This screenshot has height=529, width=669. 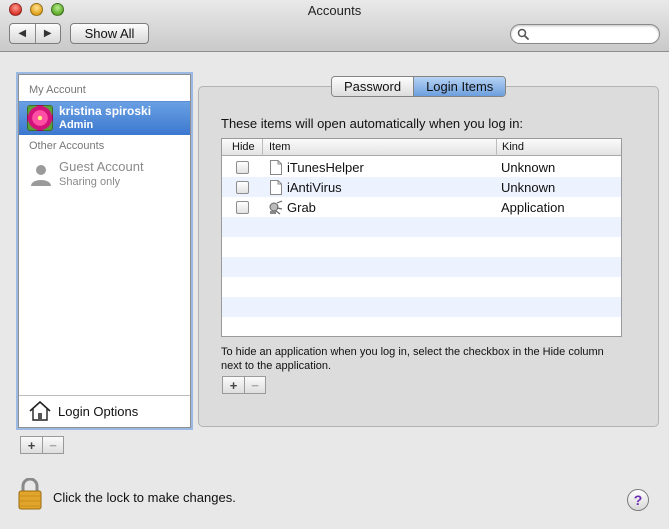 What do you see at coordinates (144, 497) in the screenshot?
I see `lock-status-text: Click the lock to make changes.` at bounding box center [144, 497].